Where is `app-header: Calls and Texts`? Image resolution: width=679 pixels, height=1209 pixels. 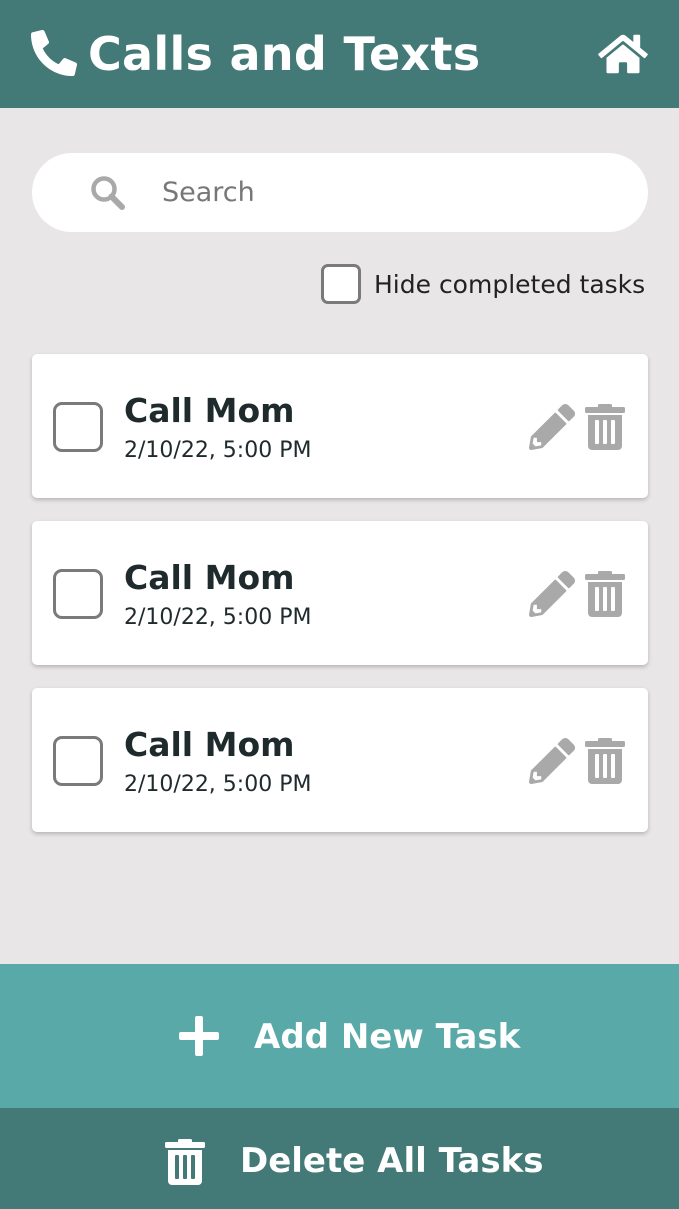
app-header: Calls and Texts is located at coordinates (339, 54).